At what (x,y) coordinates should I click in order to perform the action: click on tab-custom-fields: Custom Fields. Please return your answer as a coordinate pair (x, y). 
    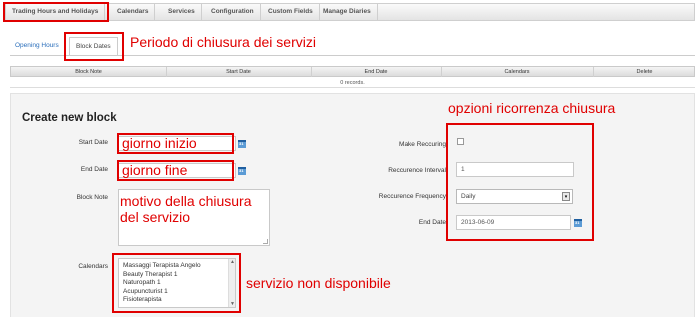
    Looking at the image, I should click on (291, 12).